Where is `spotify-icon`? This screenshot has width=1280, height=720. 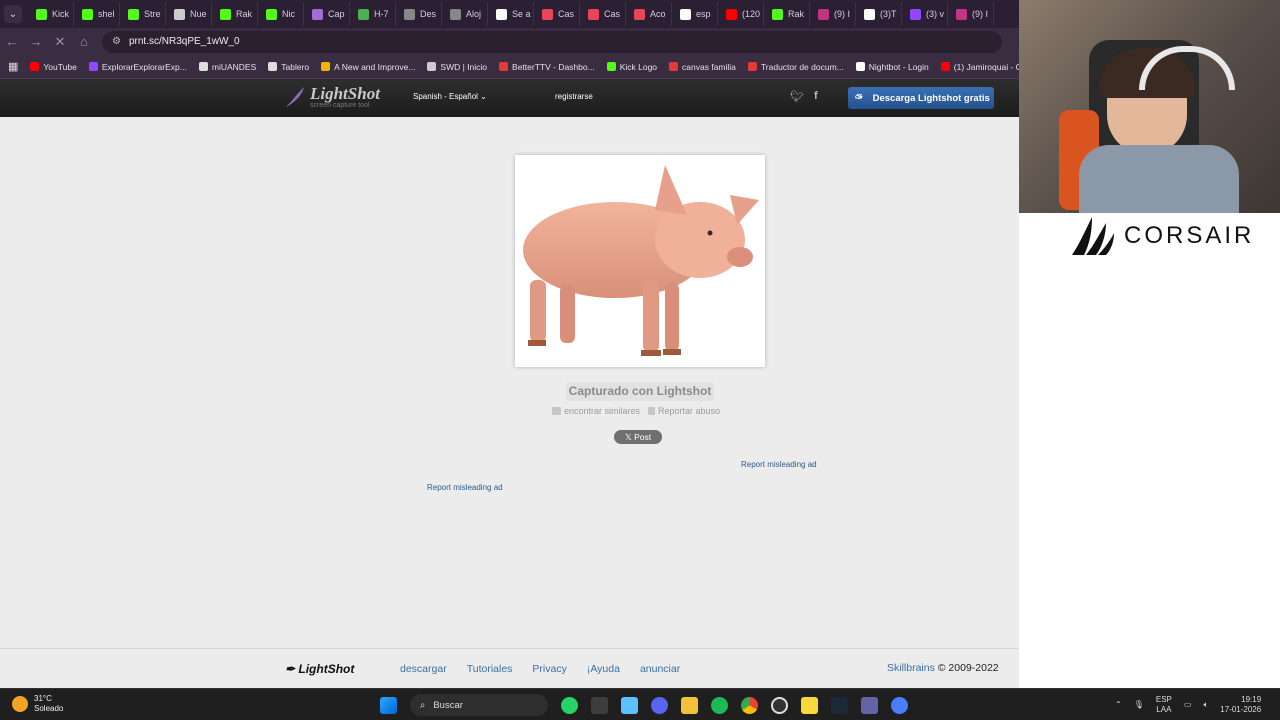 spotify-icon is located at coordinates (719, 705).